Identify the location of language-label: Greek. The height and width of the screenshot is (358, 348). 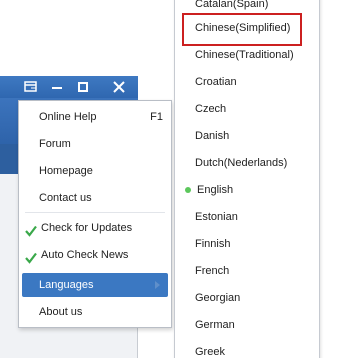
(210, 352).